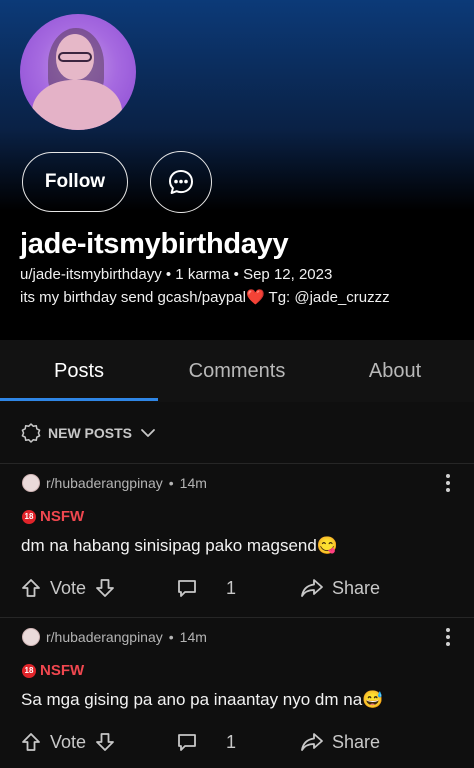  What do you see at coordinates (78, 72) in the screenshot?
I see `avatar` at bounding box center [78, 72].